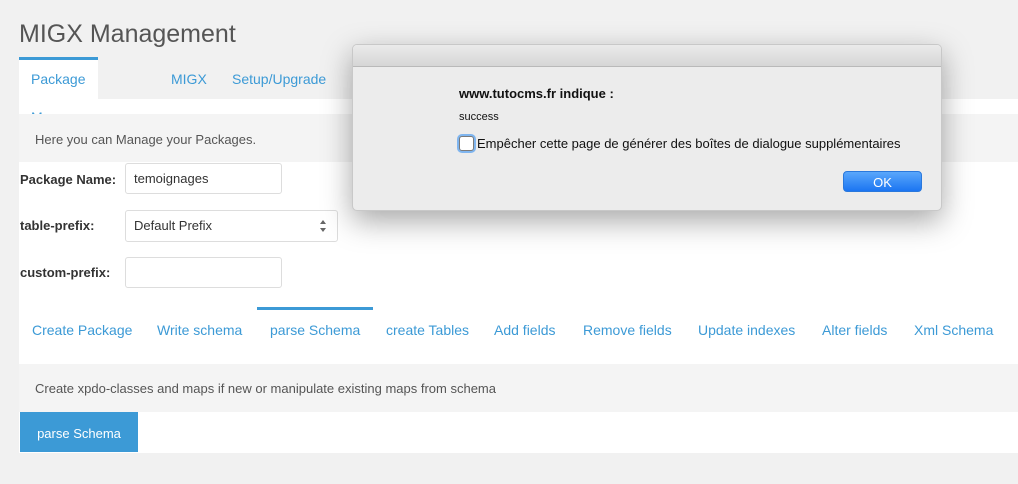 The width and height of the screenshot is (1018, 484). I want to click on package-name-label: Package Name:, so click(68, 179).